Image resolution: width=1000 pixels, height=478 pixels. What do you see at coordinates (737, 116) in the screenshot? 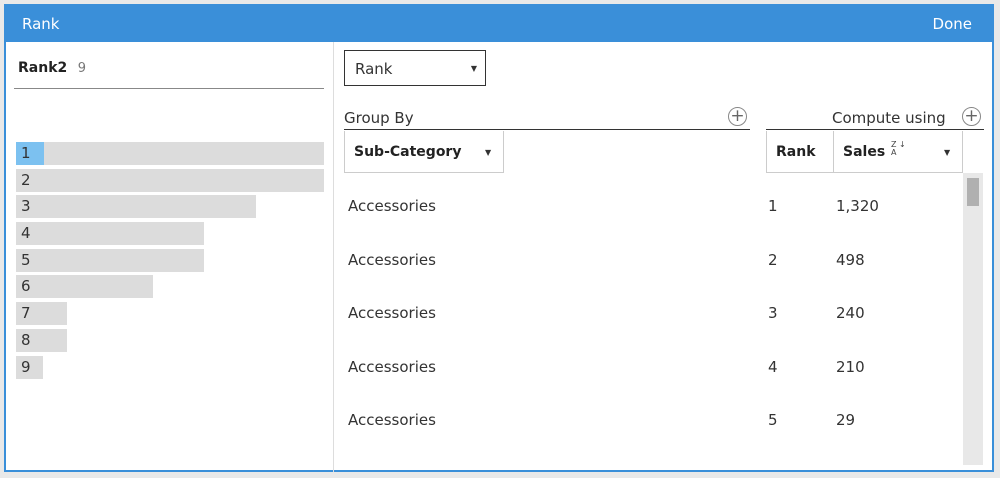
I see `add-group-by-icon: +` at bounding box center [737, 116].